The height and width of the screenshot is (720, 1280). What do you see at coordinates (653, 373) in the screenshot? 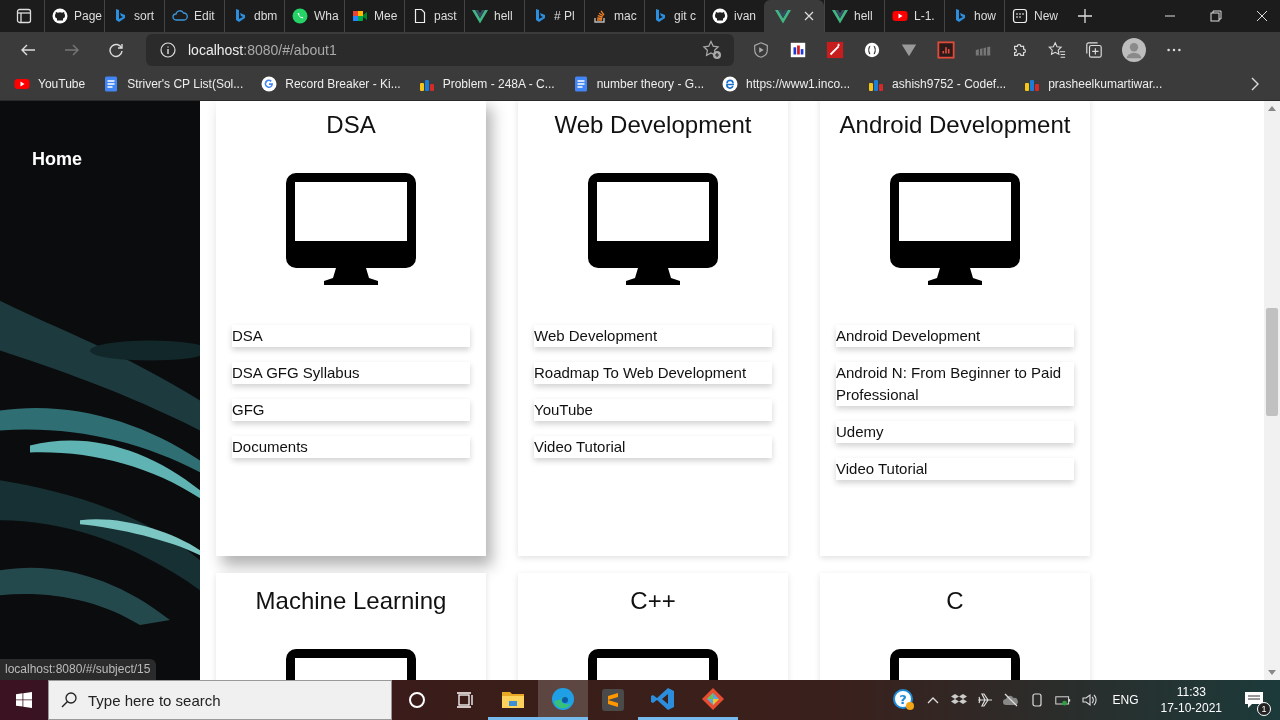
I see `resource-link: Roadmap To Web Development` at bounding box center [653, 373].